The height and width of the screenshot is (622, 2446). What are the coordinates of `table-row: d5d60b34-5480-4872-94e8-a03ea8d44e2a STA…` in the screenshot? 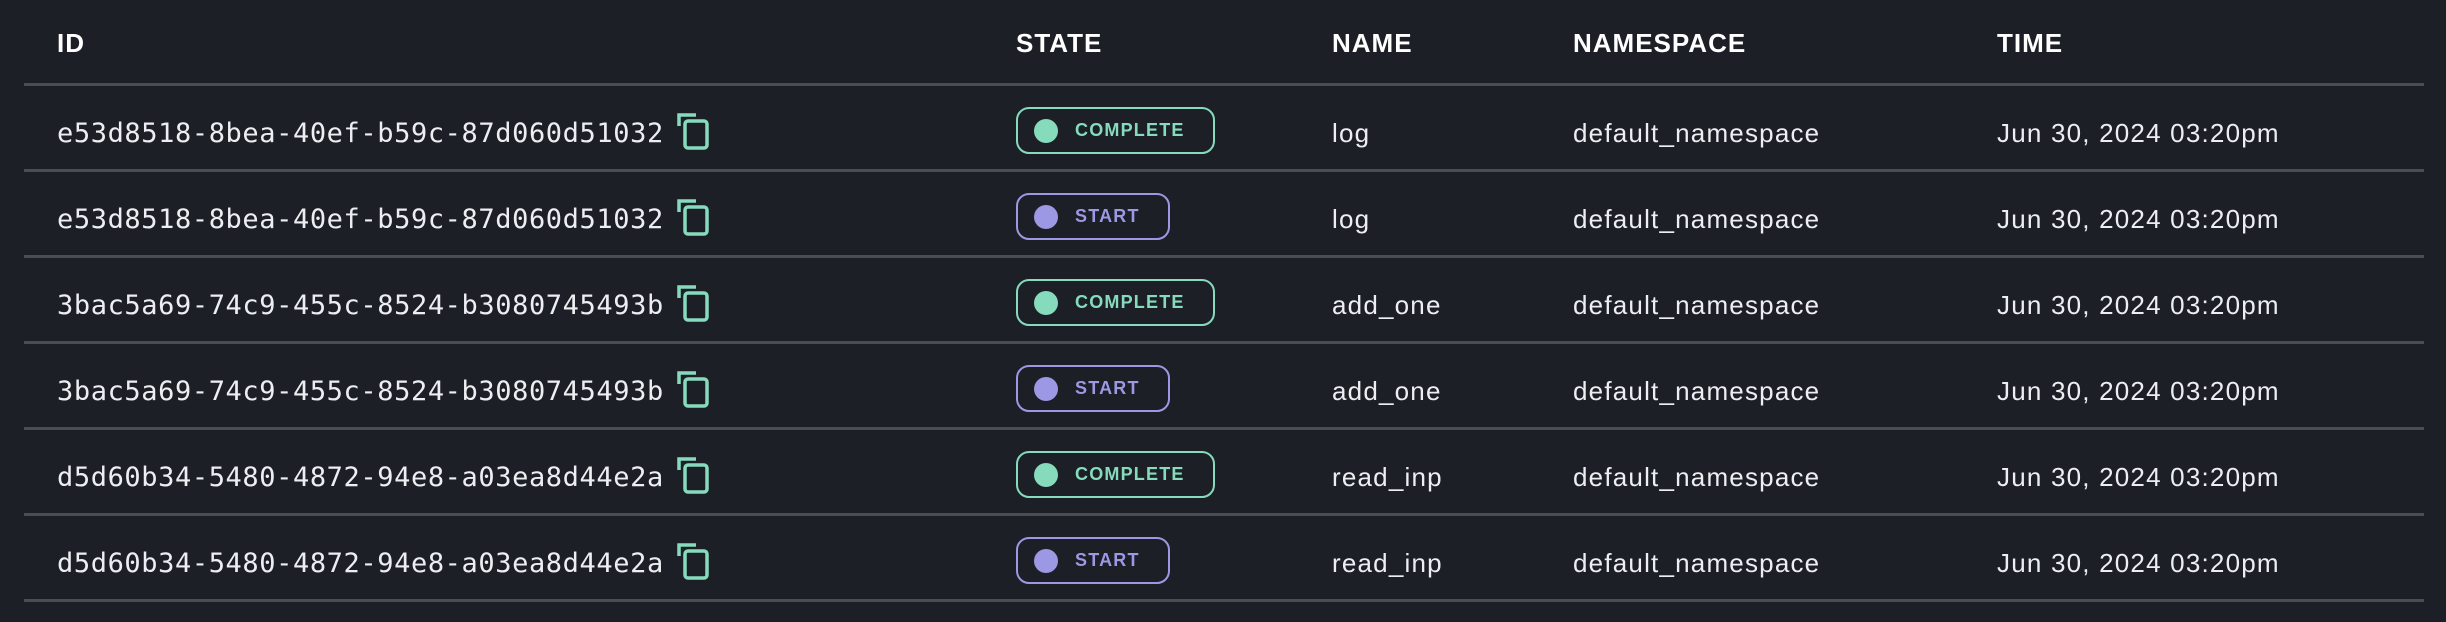 It's located at (1224, 559).